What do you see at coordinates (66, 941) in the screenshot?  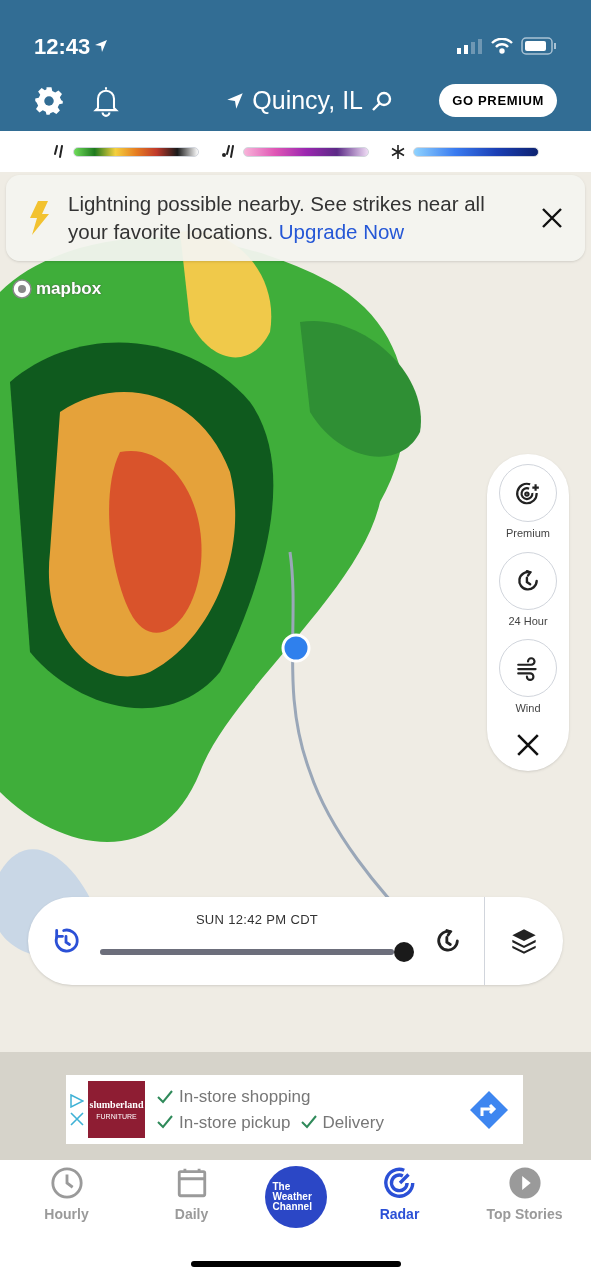 I see `rewind-icon` at bounding box center [66, 941].